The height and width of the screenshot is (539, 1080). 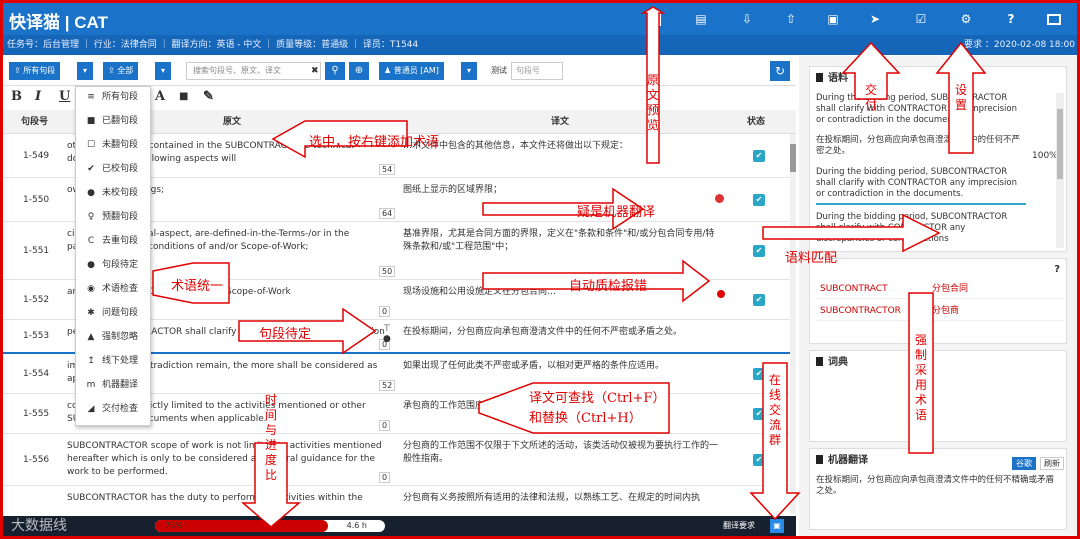 What do you see at coordinates (285, 334) in the screenshot?
I see `annotation: 句段待定` at bounding box center [285, 334].